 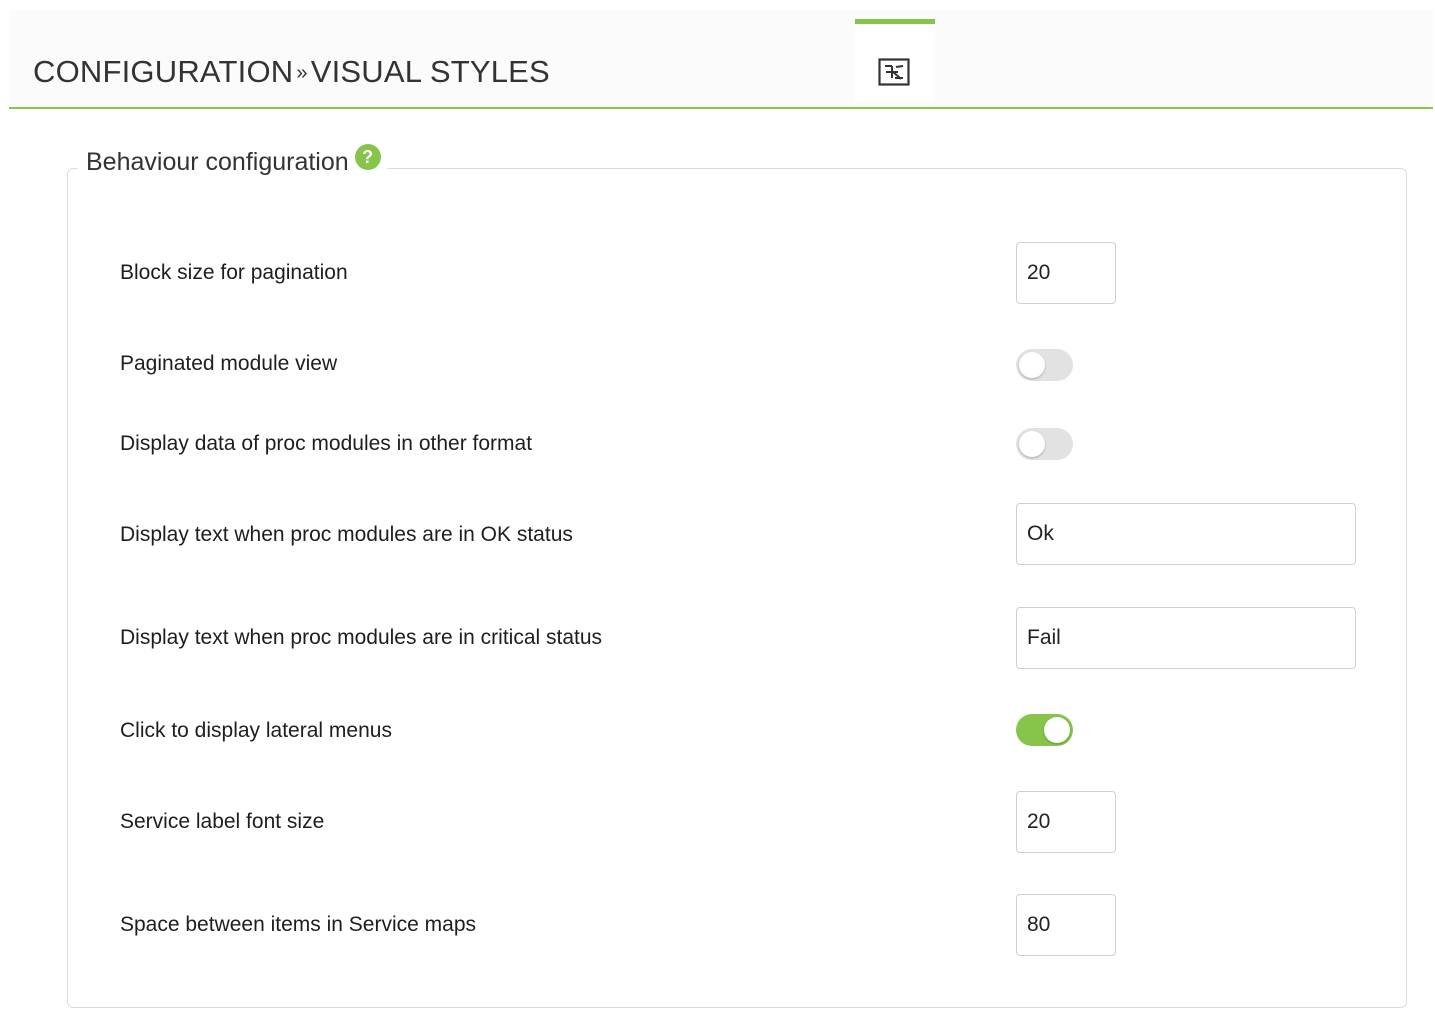 I want to click on behaviour-configuration-legend: Behaviour configuration ?, so click(x=232, y=160).